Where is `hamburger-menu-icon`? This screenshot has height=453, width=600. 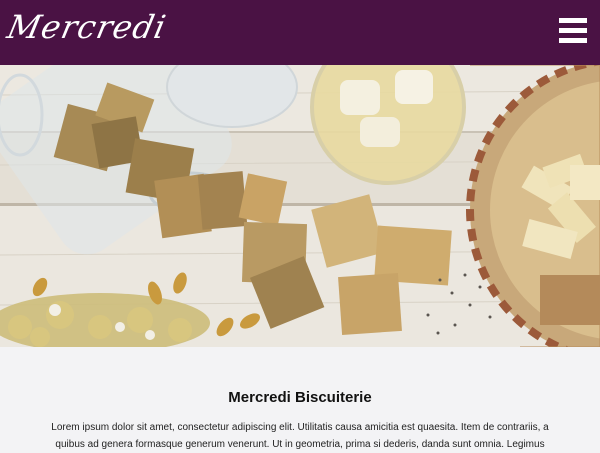 hamburger-menu-icon is located at coordinates (573, 31).